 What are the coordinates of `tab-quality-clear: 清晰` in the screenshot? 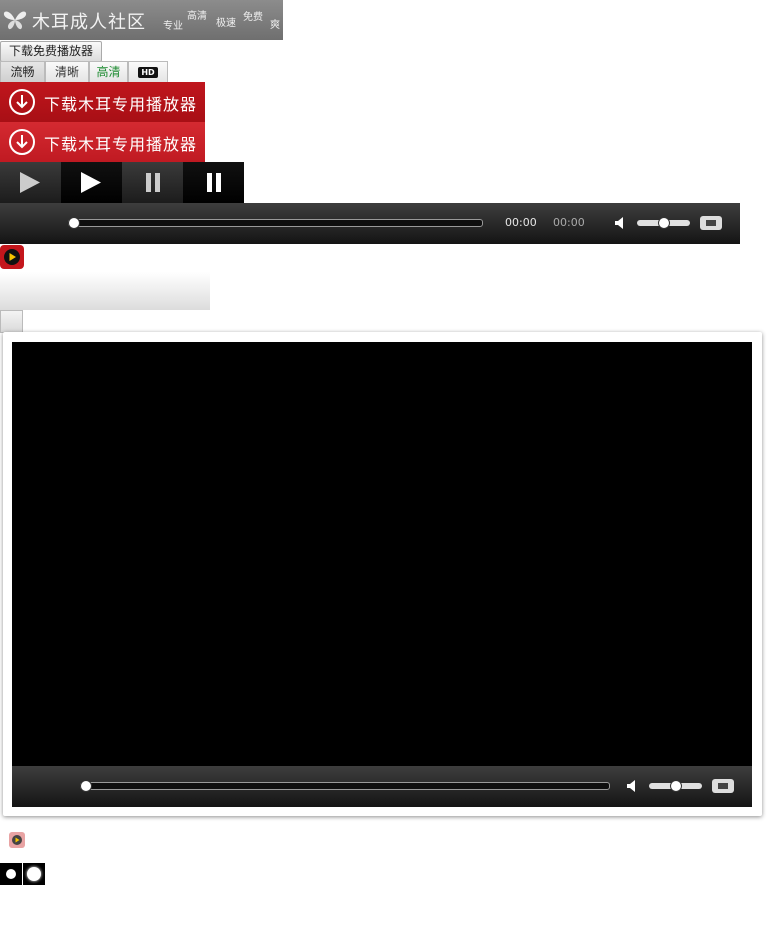 It's located at (67, 72).